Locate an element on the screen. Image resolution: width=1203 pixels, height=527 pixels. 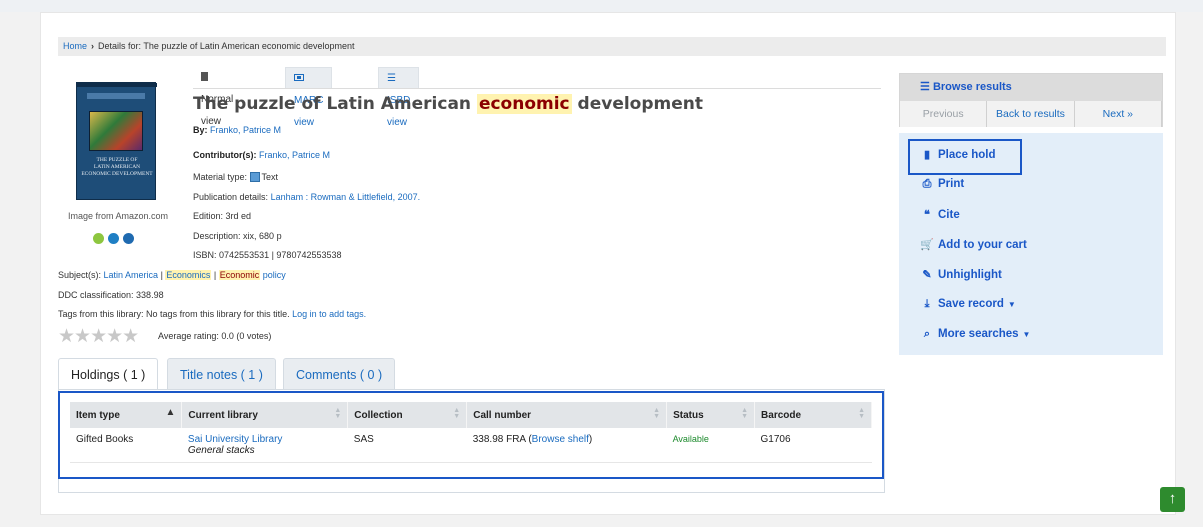
subjects-label: Subject(s): is located at coordinates (80, 275).